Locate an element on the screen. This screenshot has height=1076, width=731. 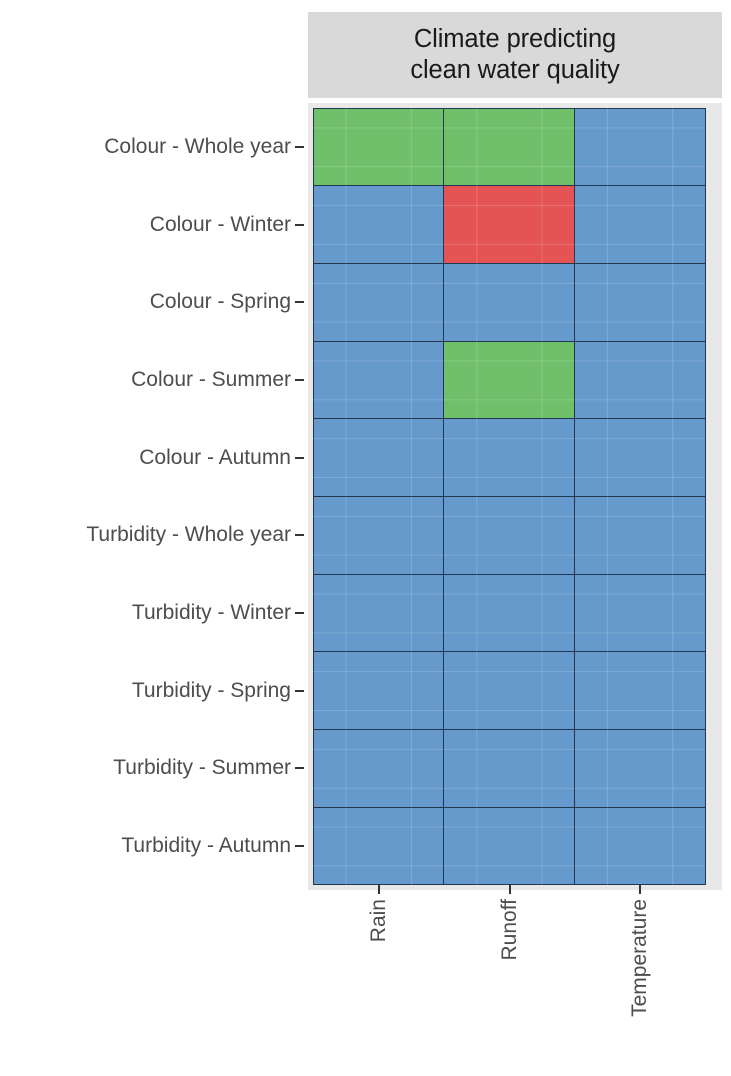
y-axis-tick-row: Turbidity - Whole year is located at coordinates (154, 536).